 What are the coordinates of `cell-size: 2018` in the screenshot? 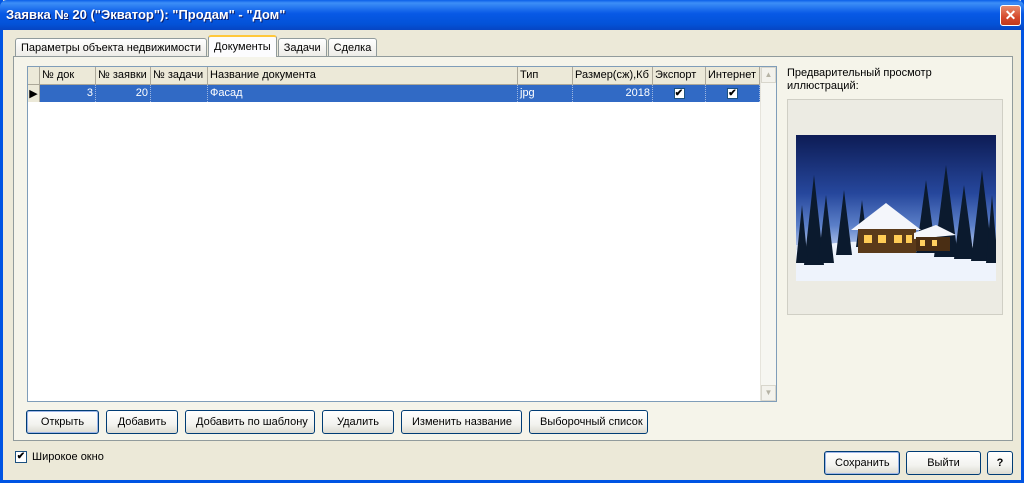 It's located at (613, 93).